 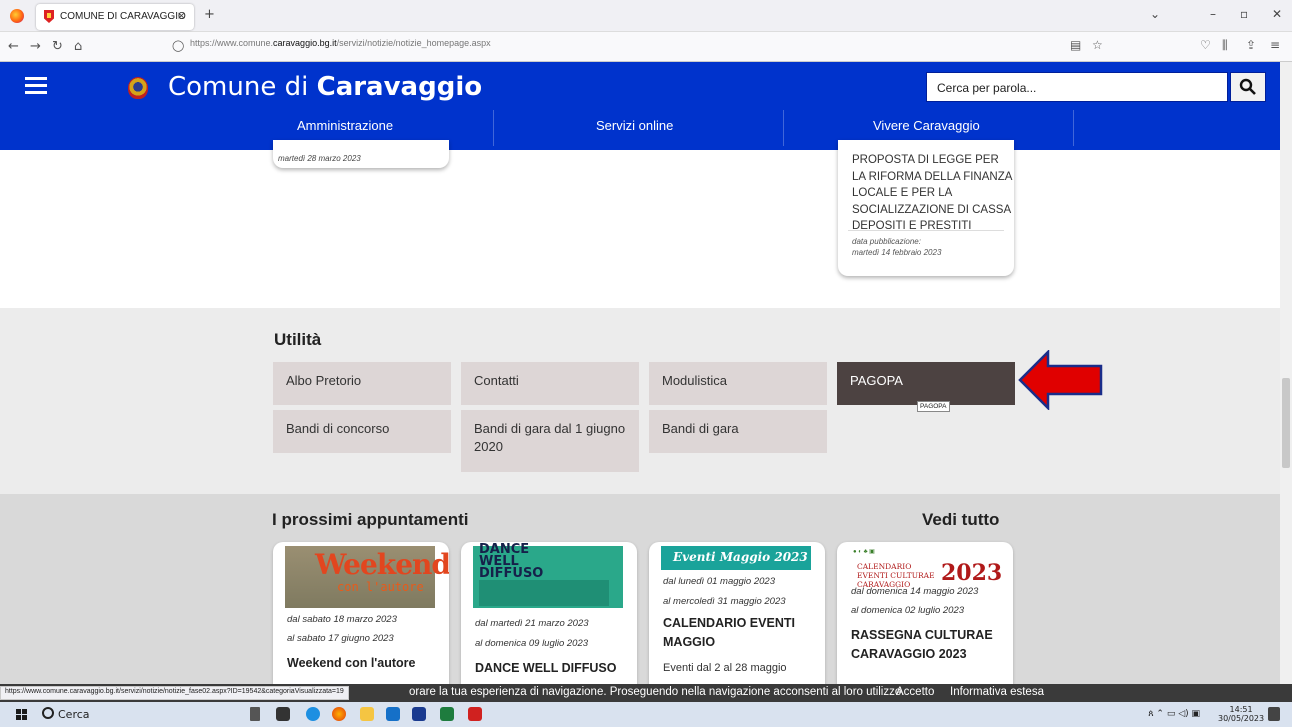 I want to click on browser-tab: COMUNE DI CARAVAGGIO ×, so click(x=115, y=17).